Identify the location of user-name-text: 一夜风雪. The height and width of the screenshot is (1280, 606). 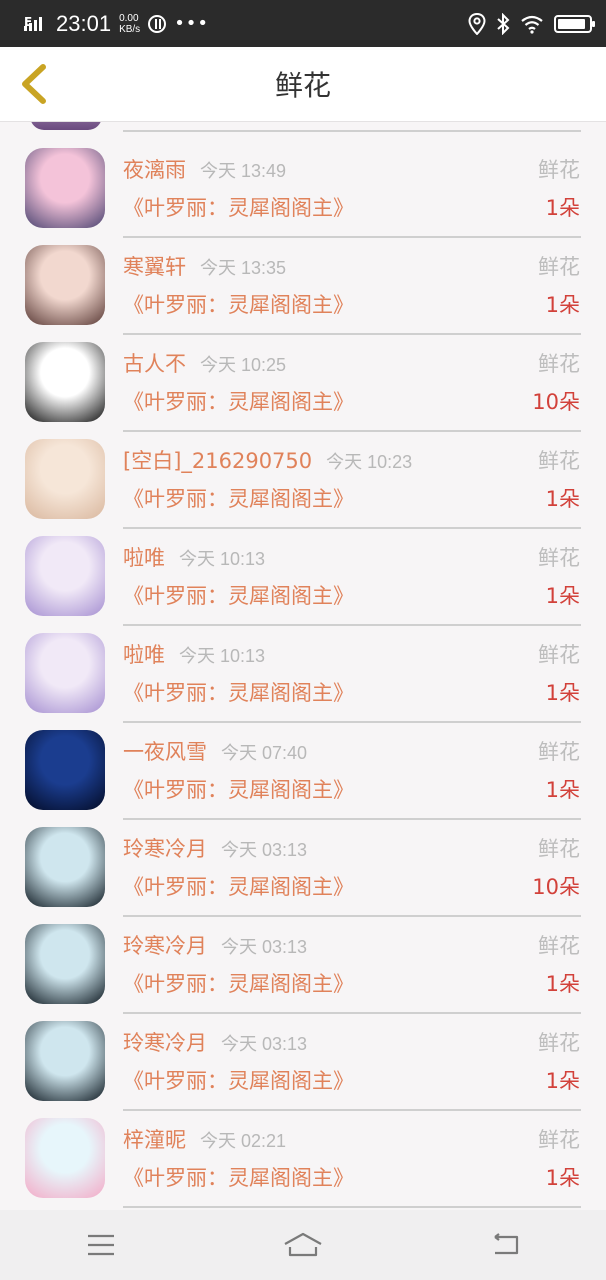
(165, 752).